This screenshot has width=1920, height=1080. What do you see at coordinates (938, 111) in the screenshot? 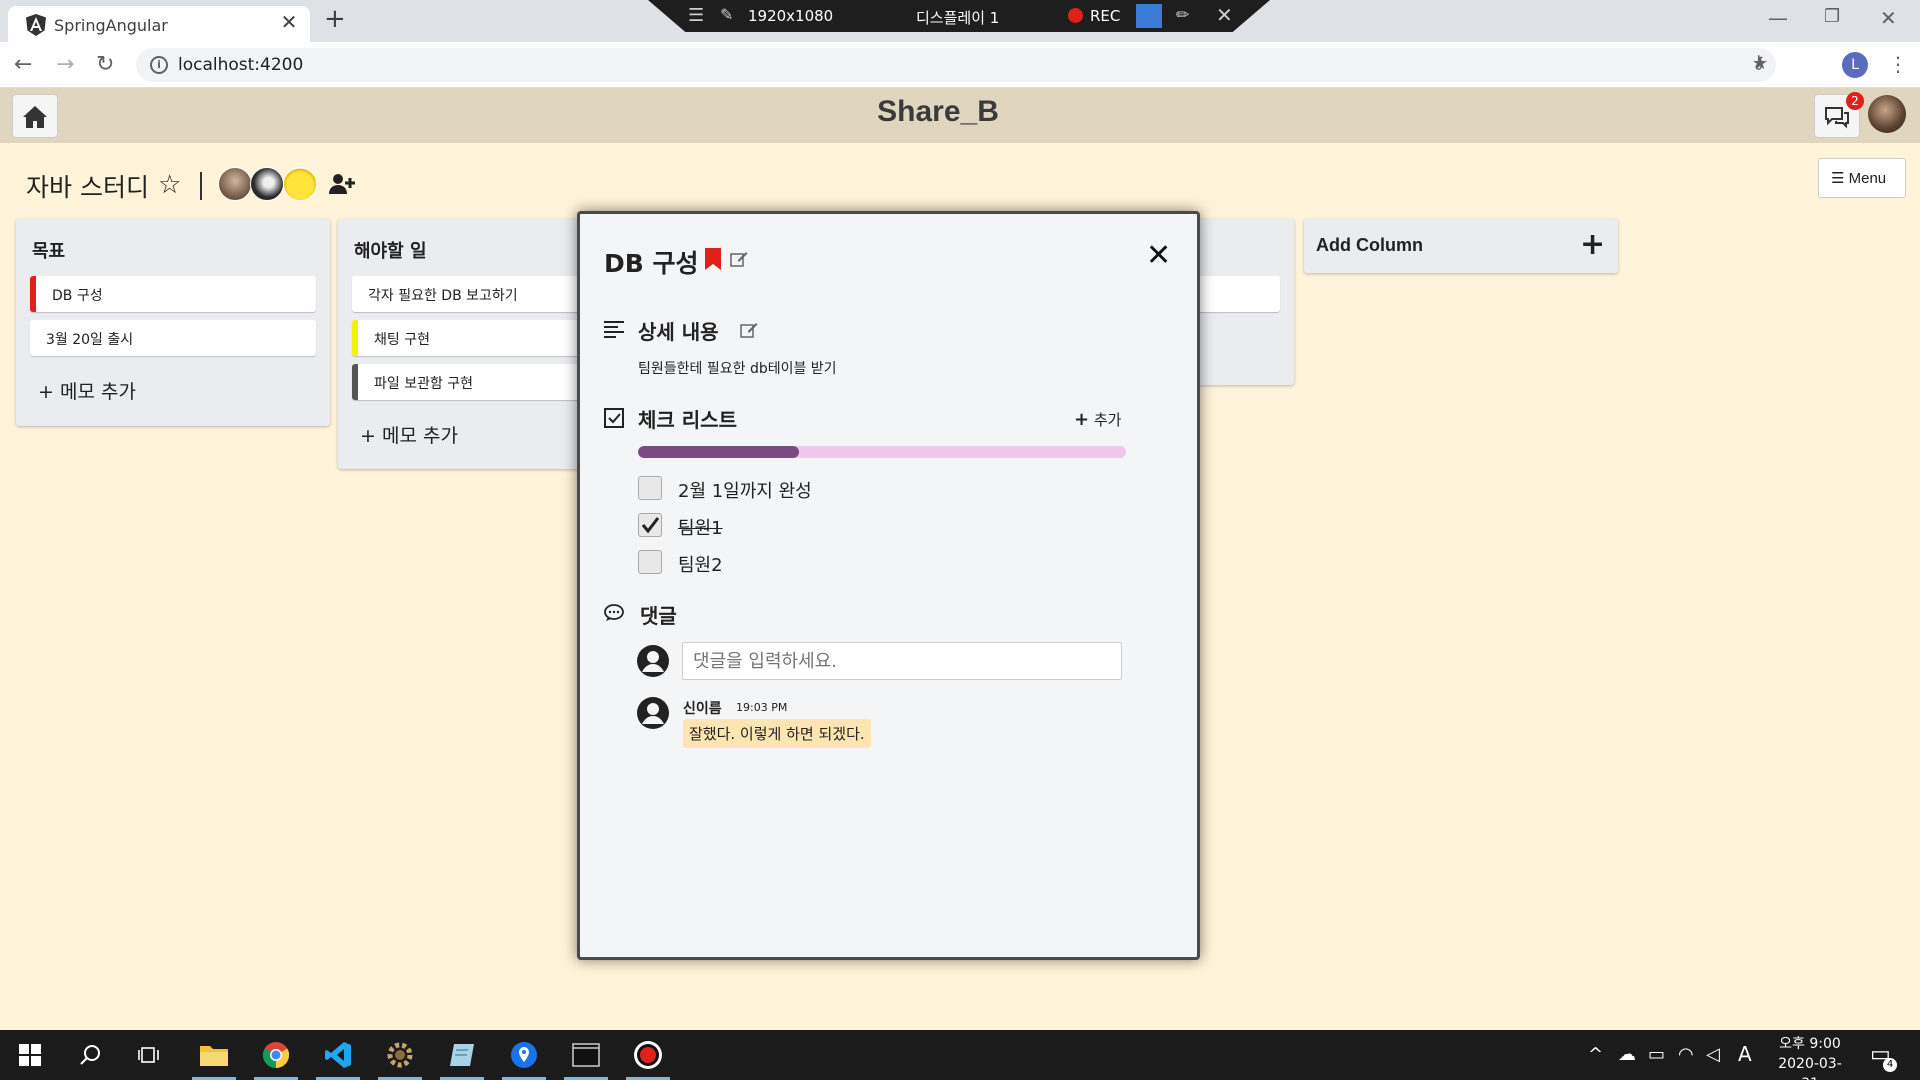
I see `app-title: Share_B` at bounding box center [938, 111].